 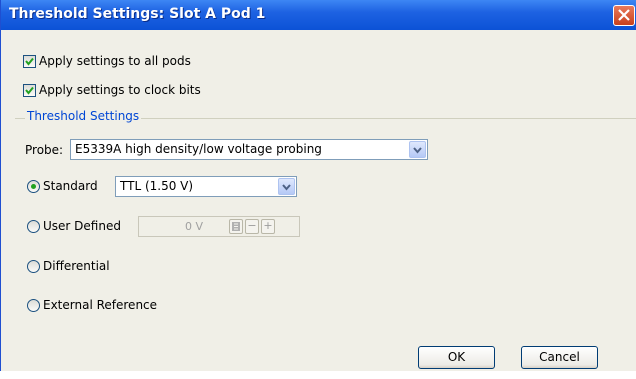 What do you see at coordinates (44, 150) in the screenshot?
I see `probe-label: Probe:` at bounding box center [44, 150].